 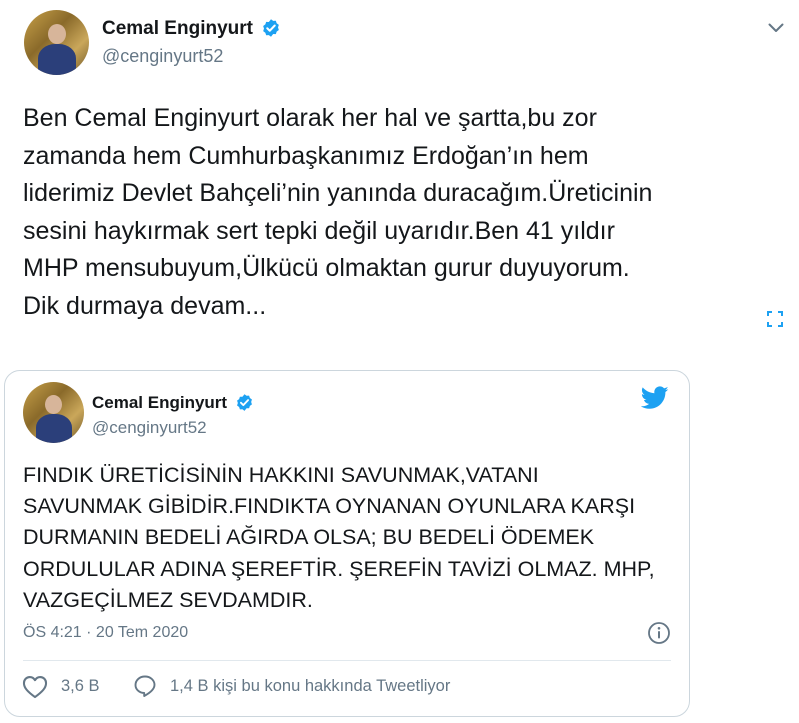 I want to click on heart-icon, so click(x=35, y=687).